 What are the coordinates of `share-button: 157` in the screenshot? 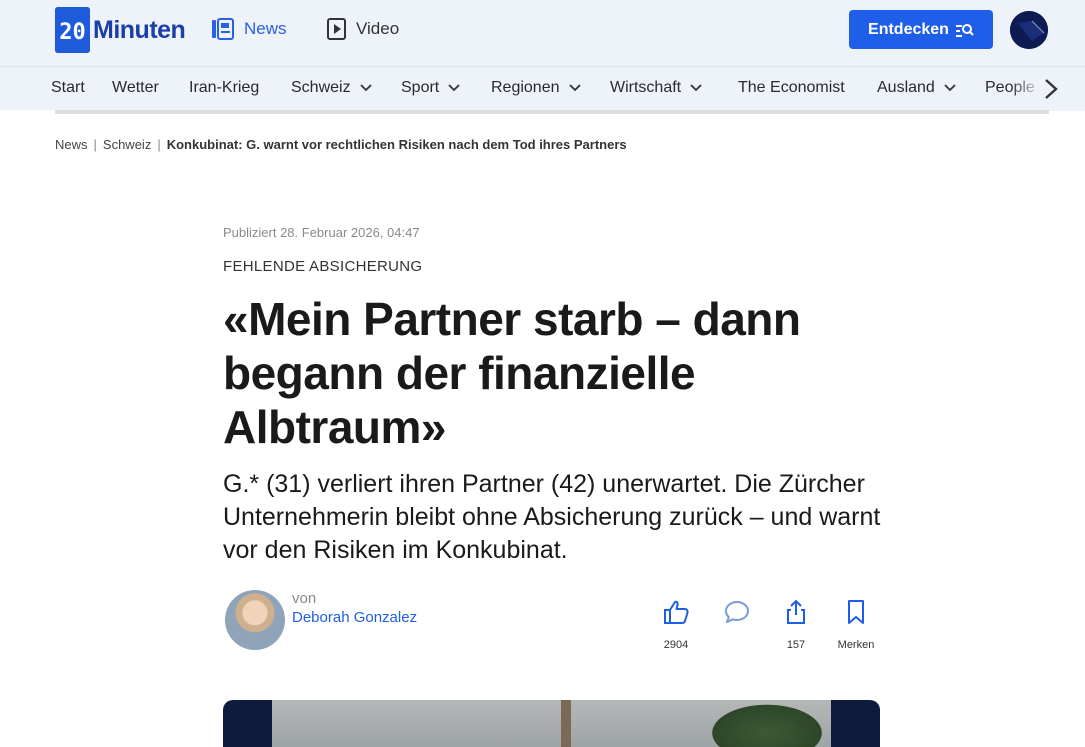 It's located at (796, 624).